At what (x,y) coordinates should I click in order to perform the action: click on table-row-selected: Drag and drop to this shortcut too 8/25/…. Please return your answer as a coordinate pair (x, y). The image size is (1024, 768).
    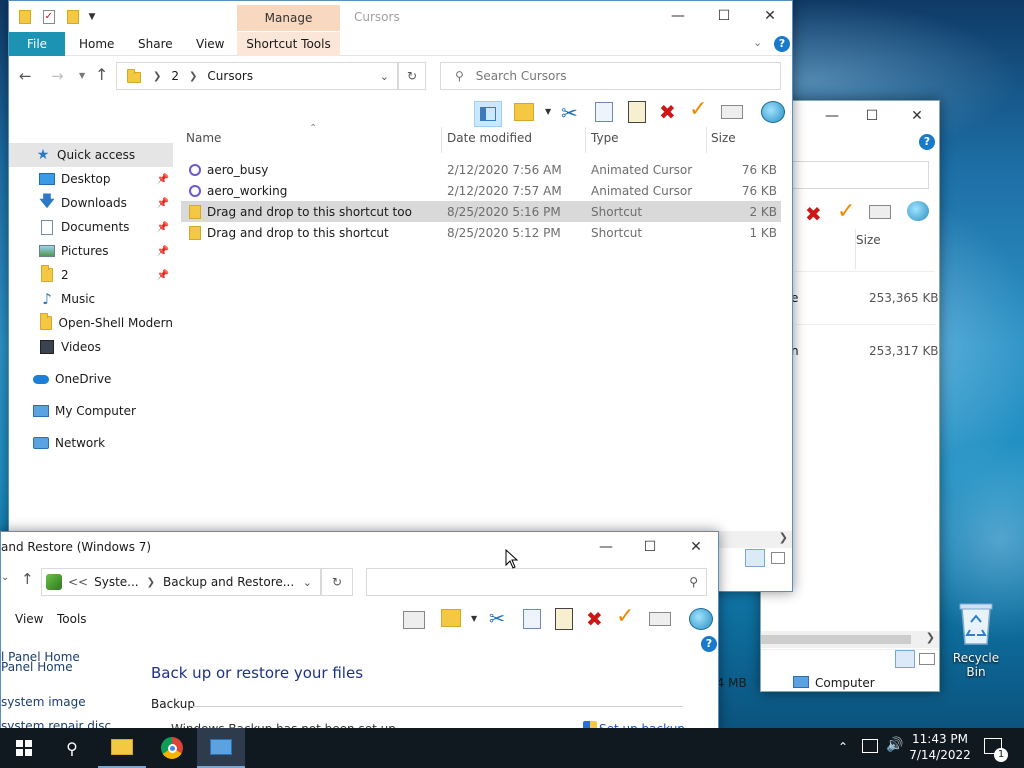
    Looking at the image, I should click on (481, 211).